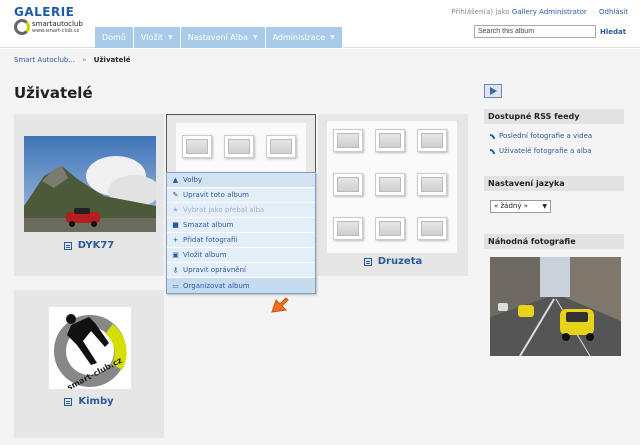  What do you see at coordinates (241, 225) in the screenshot?
I see `menu-item-delete-album: ■ Smazat album` at bounding box center [241, 225].